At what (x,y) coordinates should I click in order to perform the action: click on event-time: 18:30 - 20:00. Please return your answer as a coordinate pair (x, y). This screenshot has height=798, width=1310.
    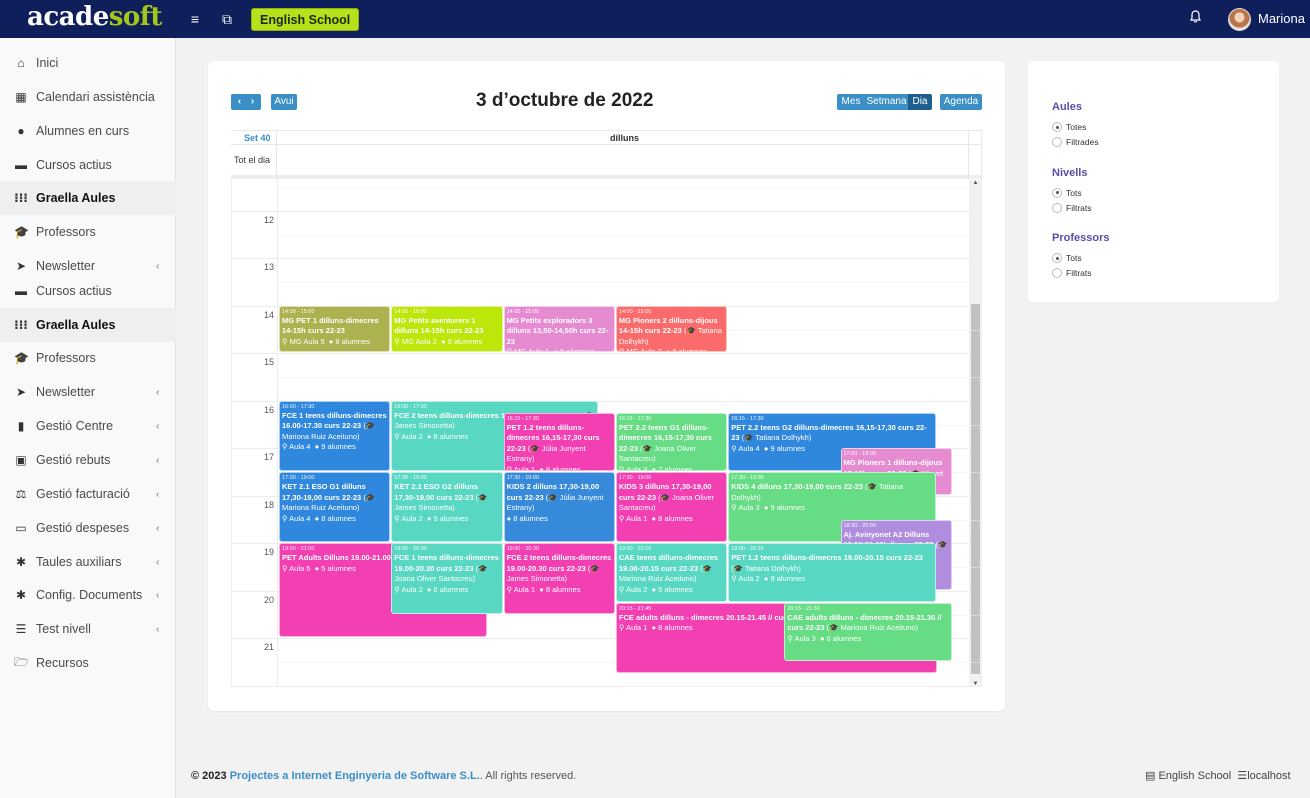
    Looking at the image, I should click on (859, 525).